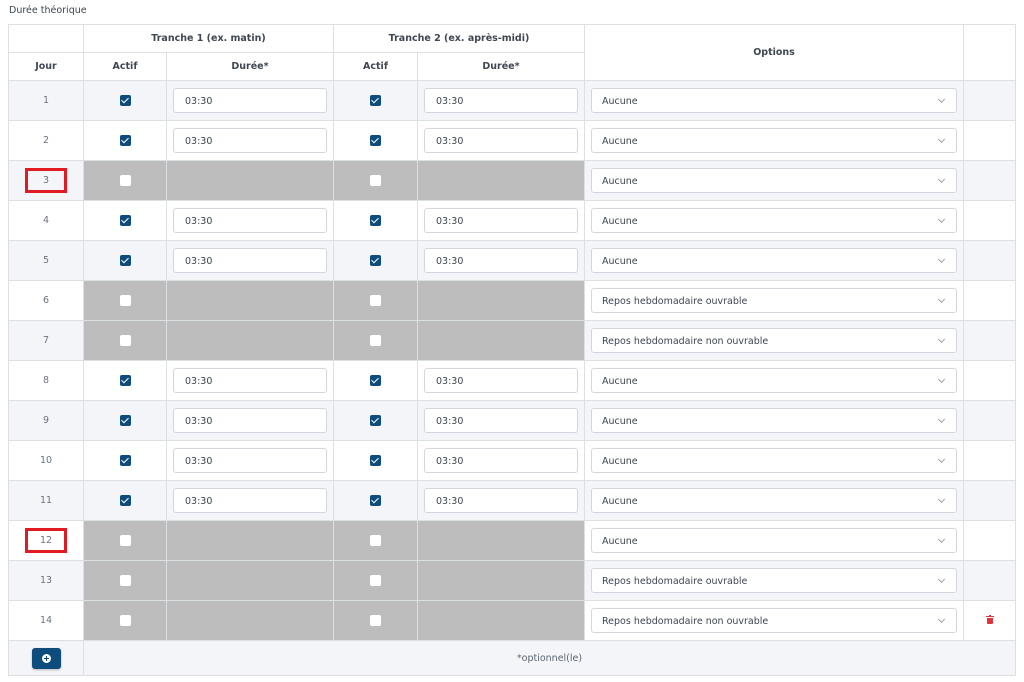 The width and height of the screenshot is (1024, 682). Describe the element at coordinates (46, 140) in the screenshot. I see `day-number: 2` at that location.